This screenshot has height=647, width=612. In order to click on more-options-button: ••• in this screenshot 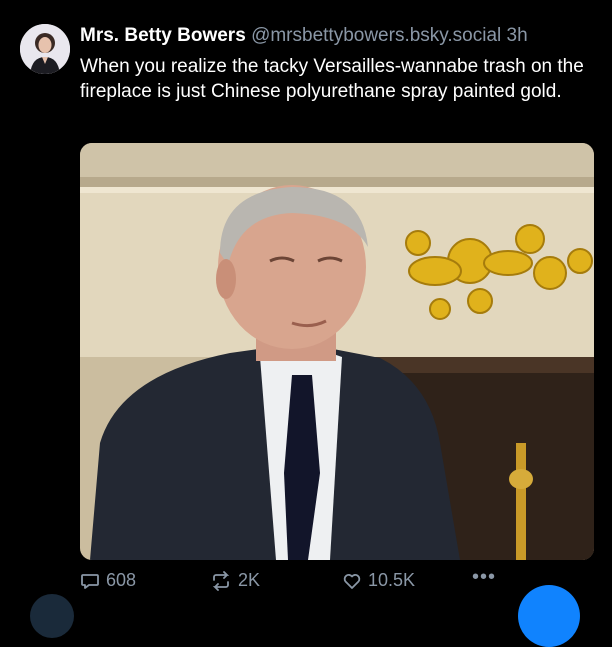, I will do `click(484, 577)`.